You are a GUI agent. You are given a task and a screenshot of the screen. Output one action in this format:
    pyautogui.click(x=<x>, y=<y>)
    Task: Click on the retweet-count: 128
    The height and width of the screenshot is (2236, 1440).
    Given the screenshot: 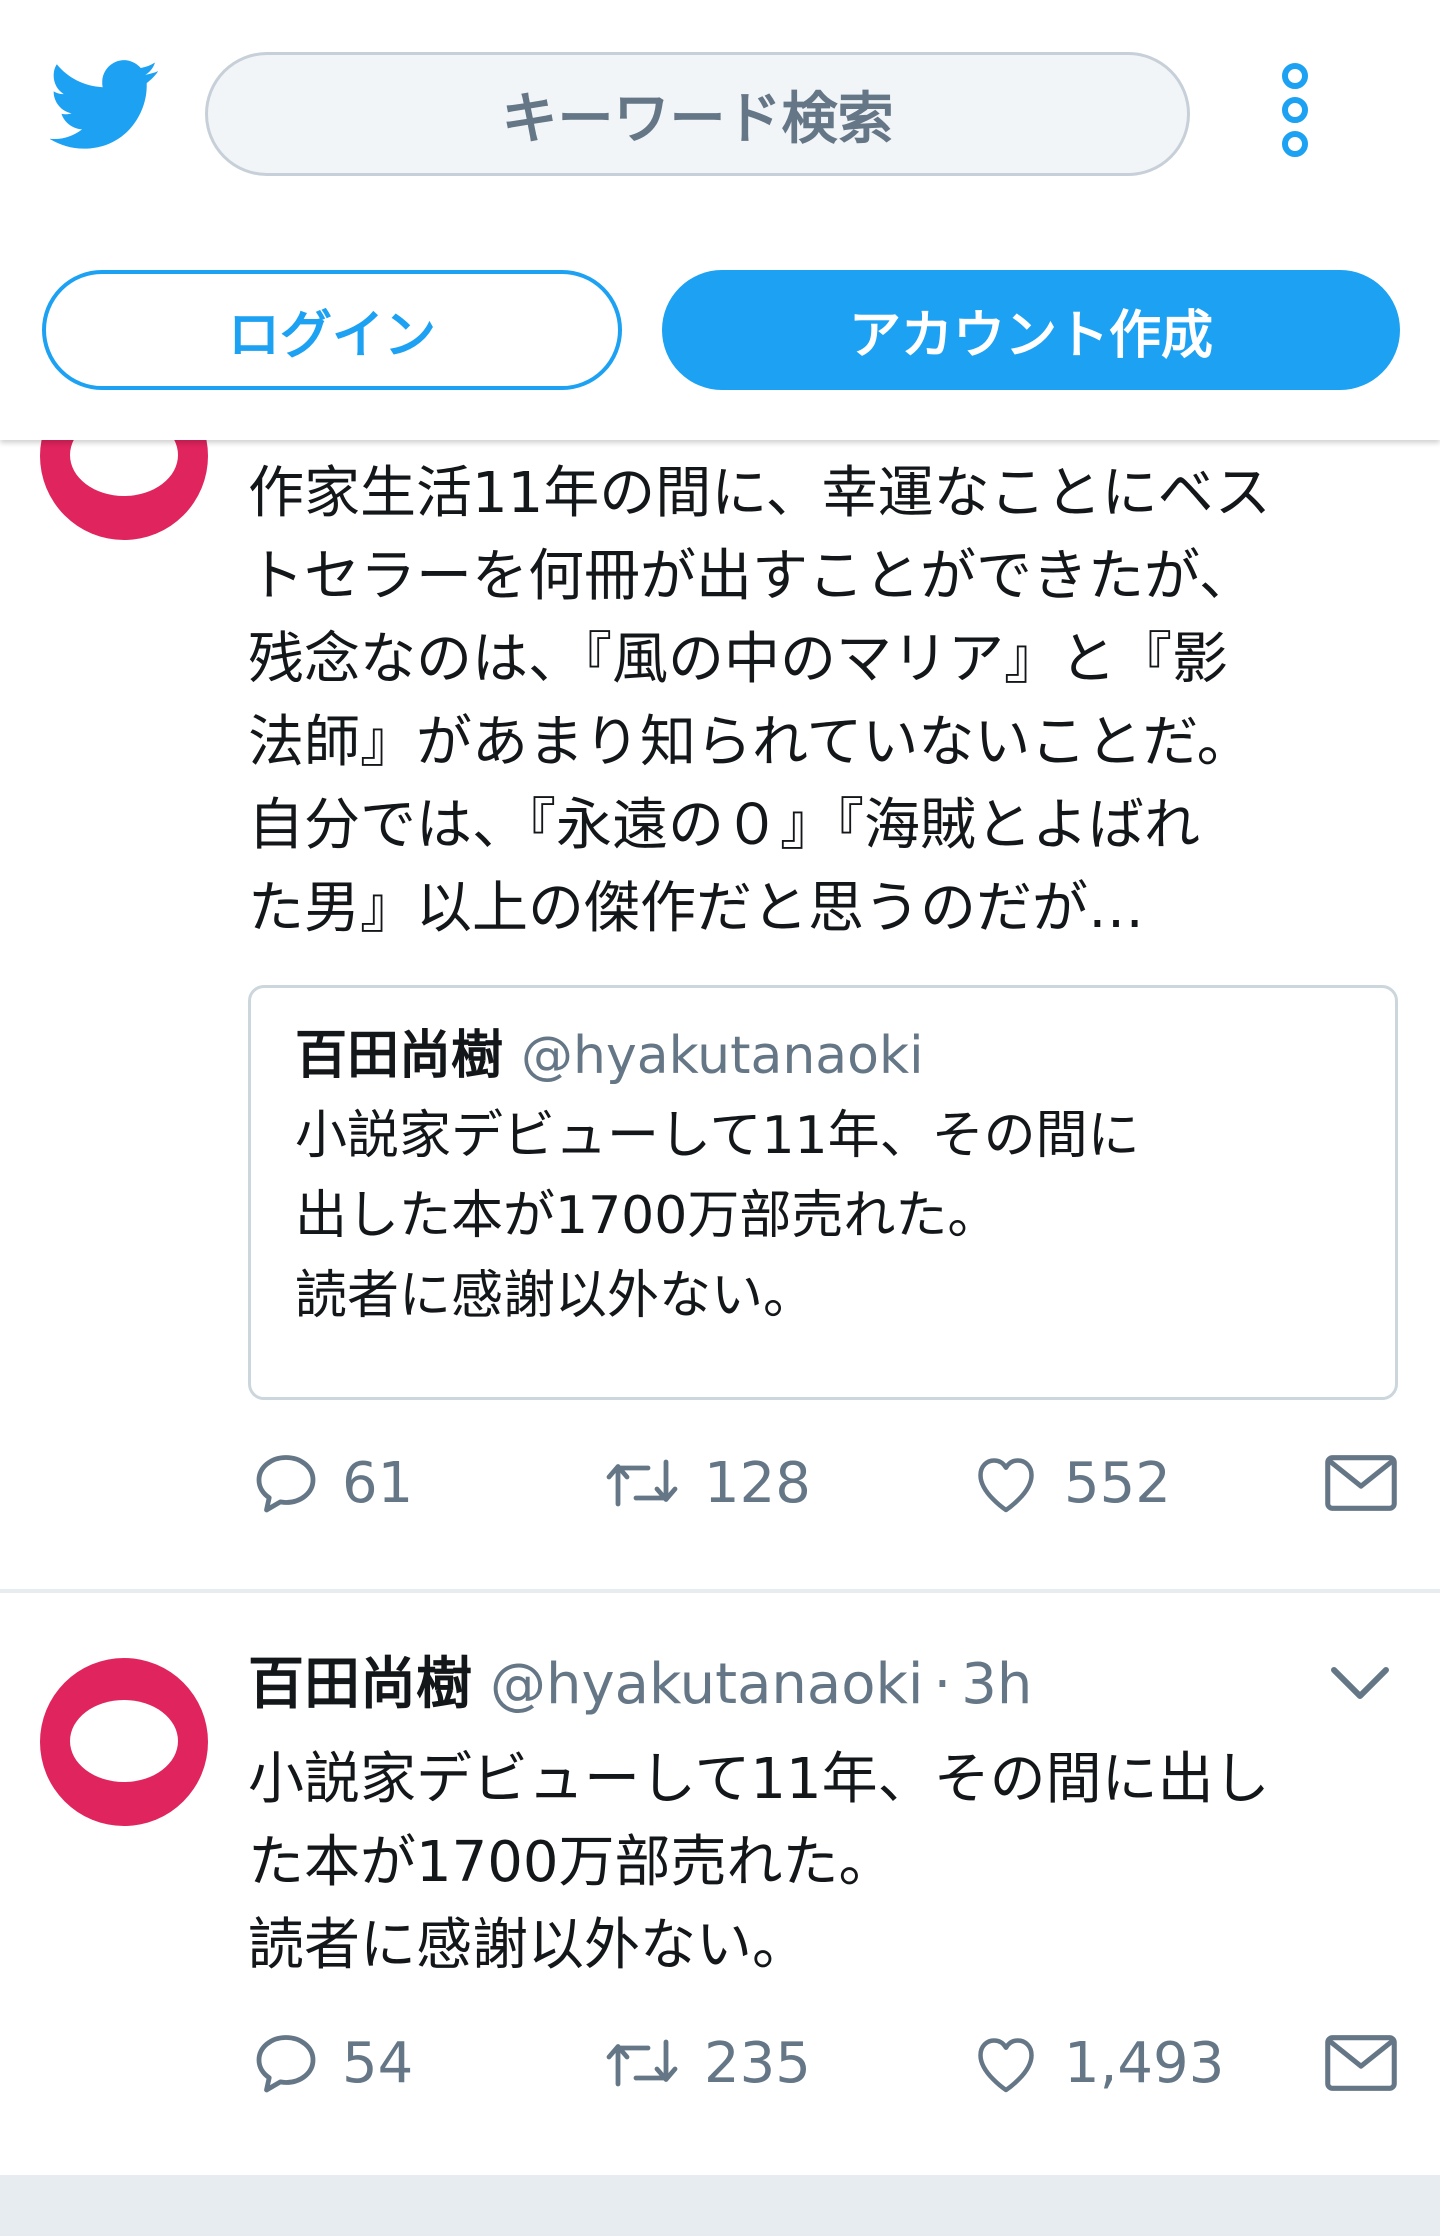 What is the action you would take?
    pyautogui.click(x=757, y=1483)
    